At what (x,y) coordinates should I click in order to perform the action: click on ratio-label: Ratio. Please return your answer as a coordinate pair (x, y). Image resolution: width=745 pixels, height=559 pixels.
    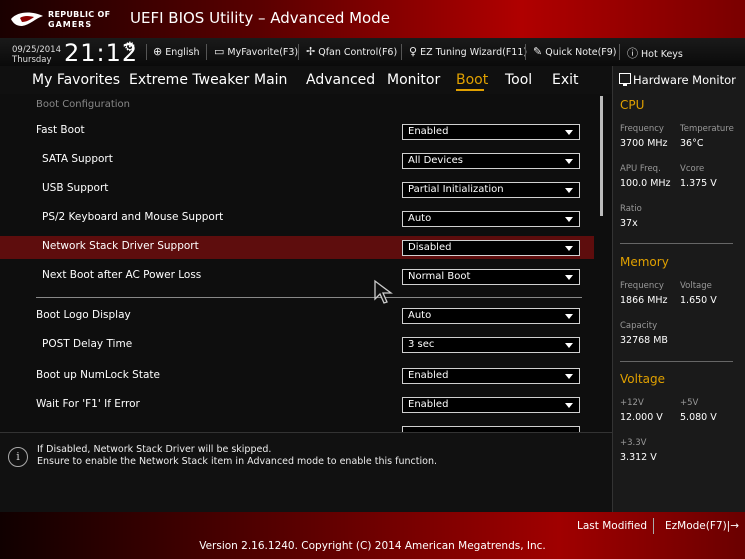
    Looking at the image, I should click on (631, 209).